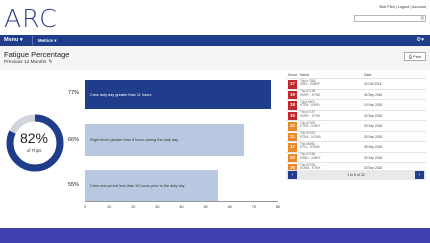  Describe the element at coordinates (253, 207) in the screenshot. I see `x-tick-label: 70` at that location.